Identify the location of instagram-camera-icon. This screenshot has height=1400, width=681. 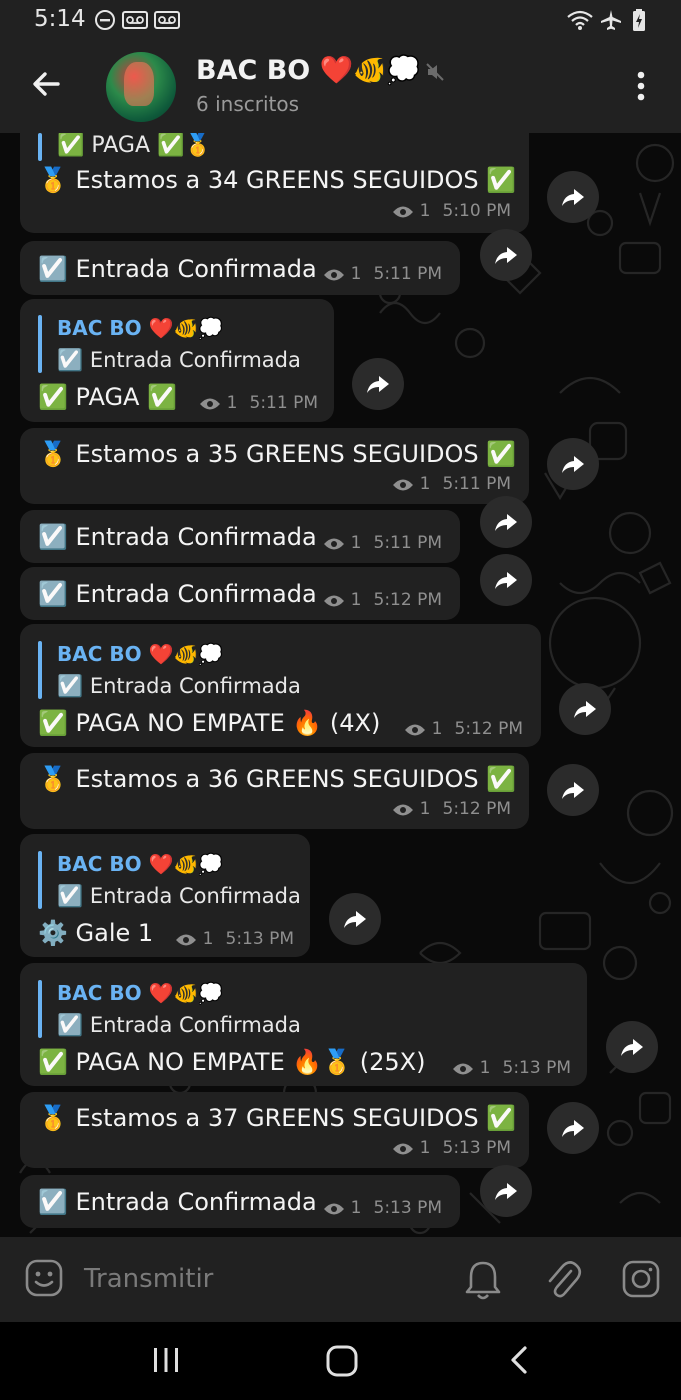
(641, 1279).